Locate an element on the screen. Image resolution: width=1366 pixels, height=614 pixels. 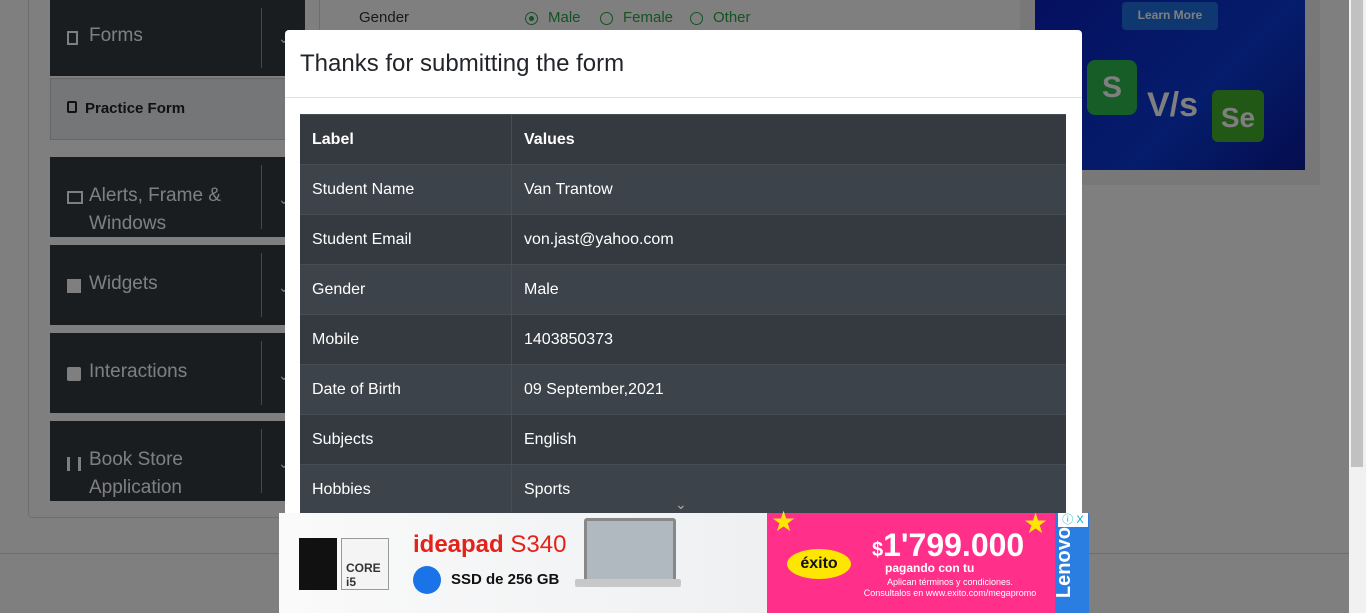
price-value: 1'799.000 is located at coordinates (954, 545).